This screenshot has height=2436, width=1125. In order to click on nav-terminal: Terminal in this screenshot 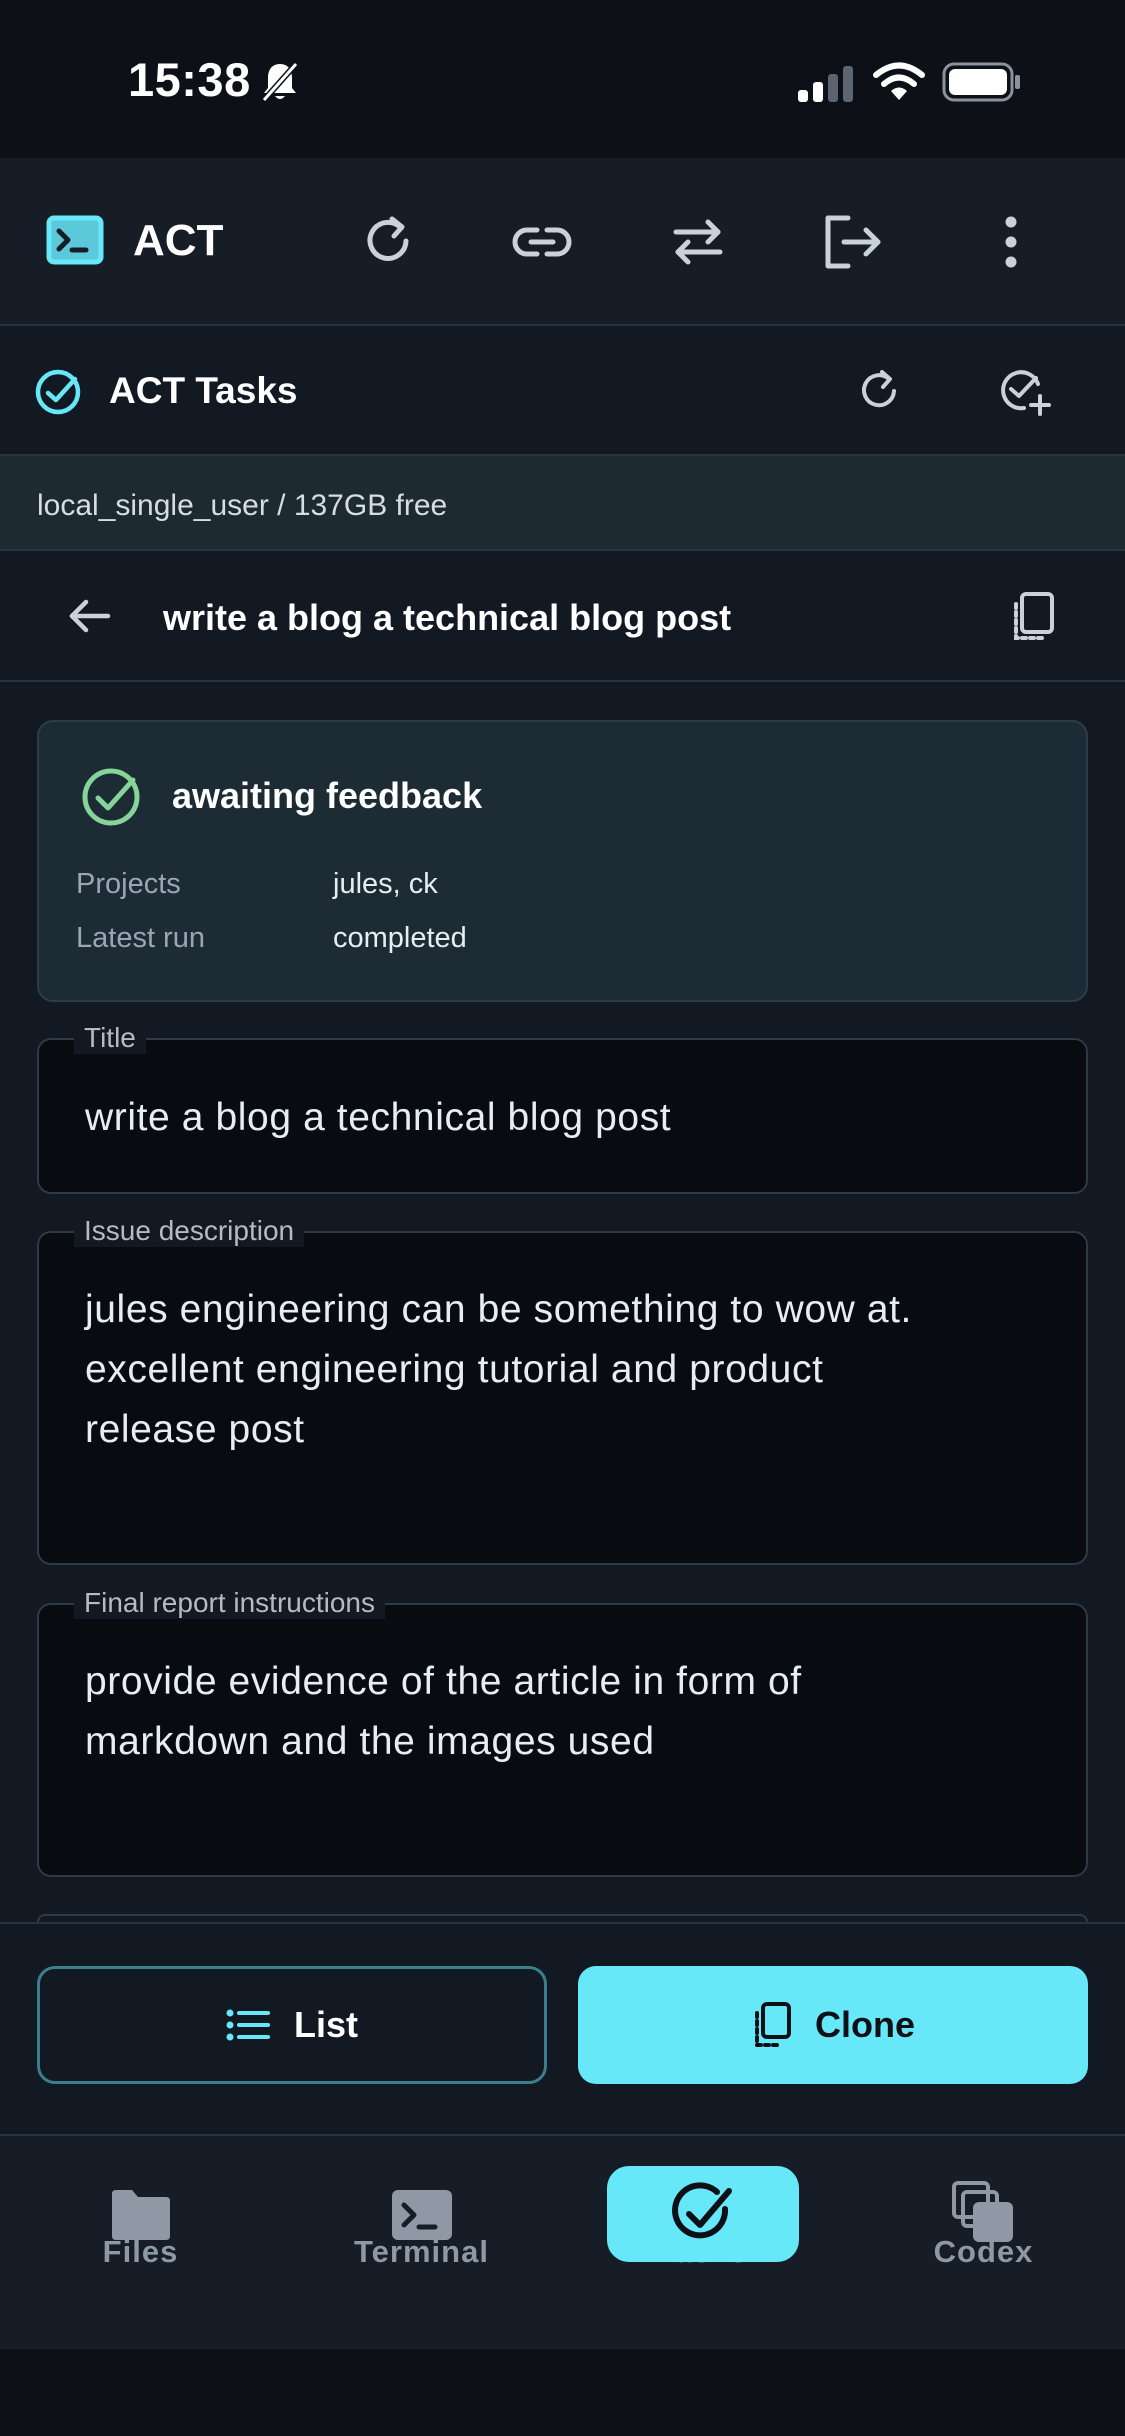, I will do `click(421, 2241)`.